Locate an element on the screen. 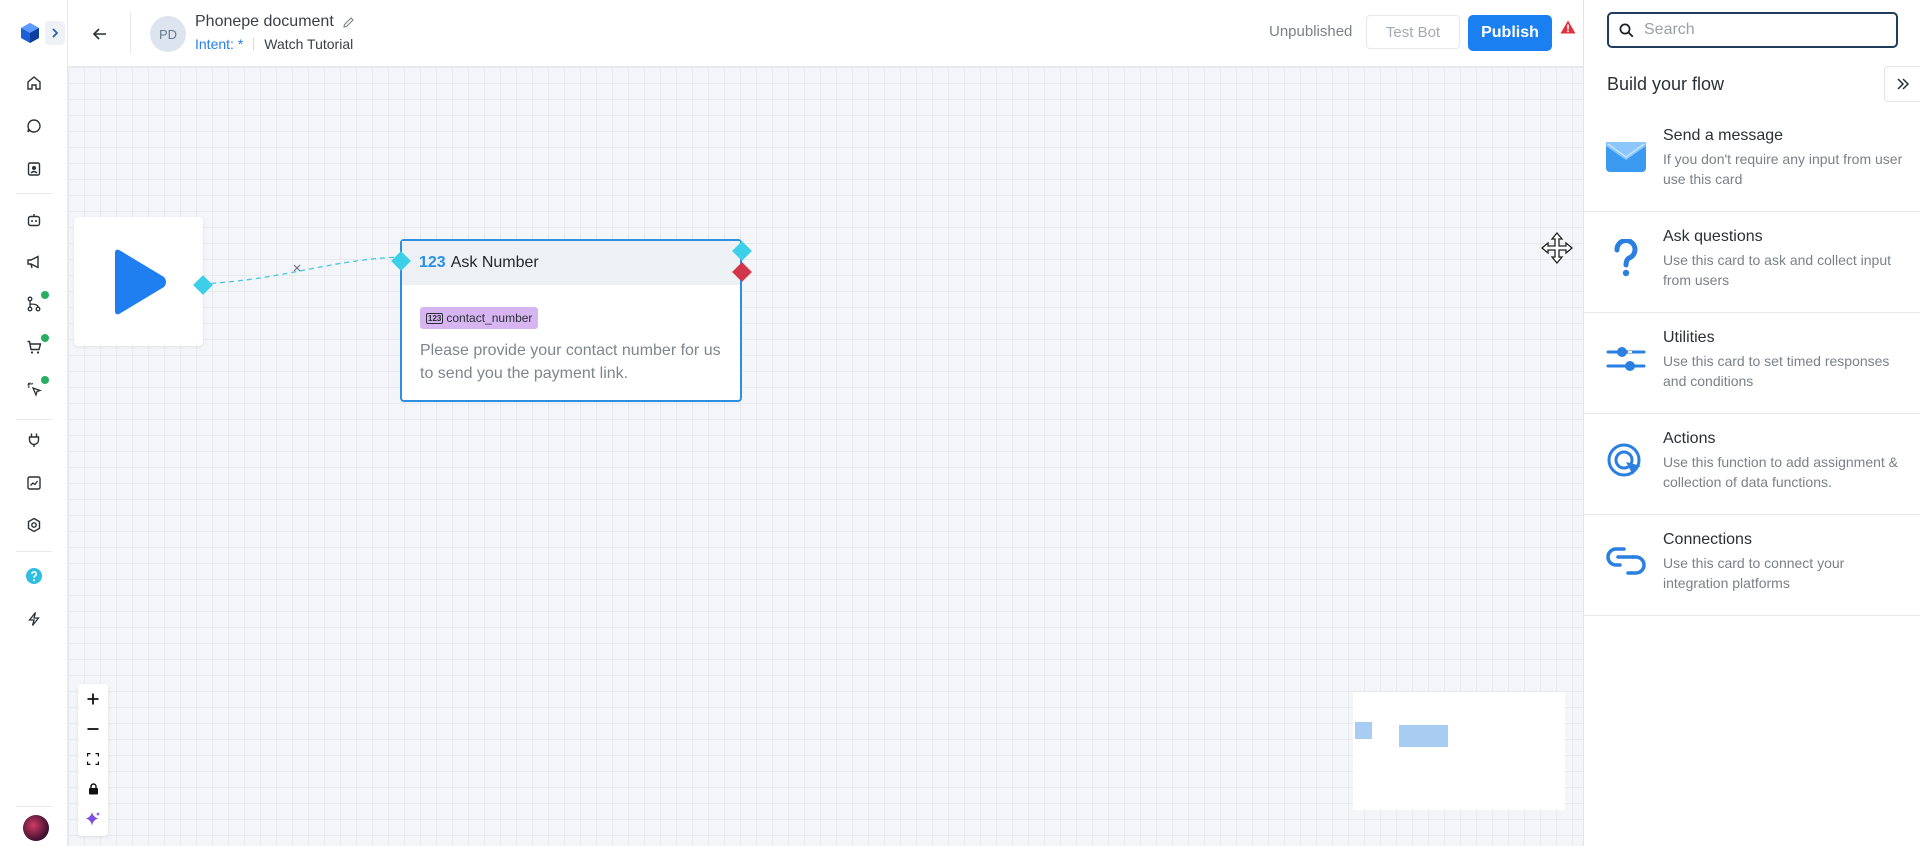 This screenshot has width=1920, height=846. zoom-in-button is located at coordinates (93, 699).